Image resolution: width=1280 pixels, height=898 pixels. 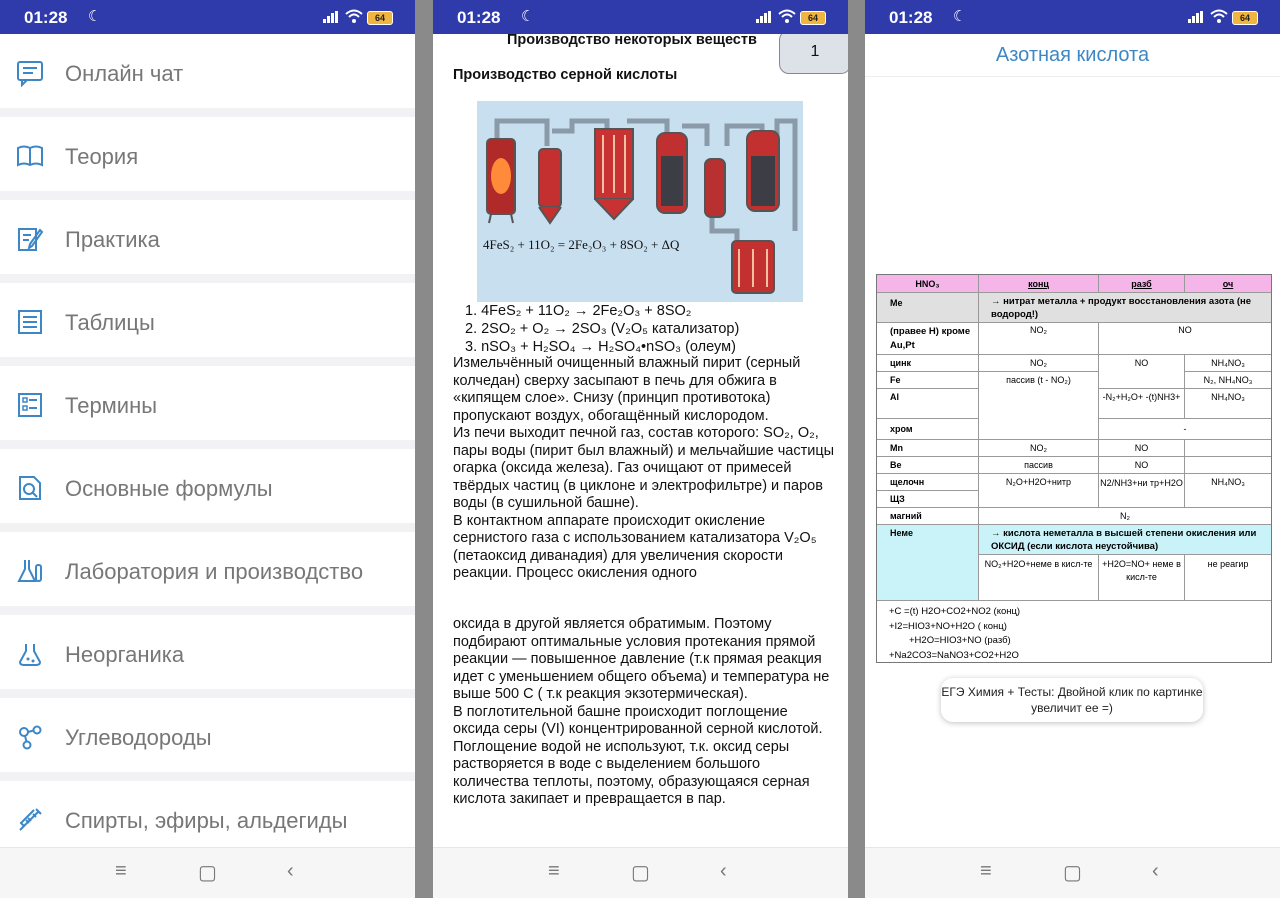 What do you see at coordinates (138, 737) in the screenshot?
I see `menu-item-label: Углеводороды` at bounding box center [138, 737].